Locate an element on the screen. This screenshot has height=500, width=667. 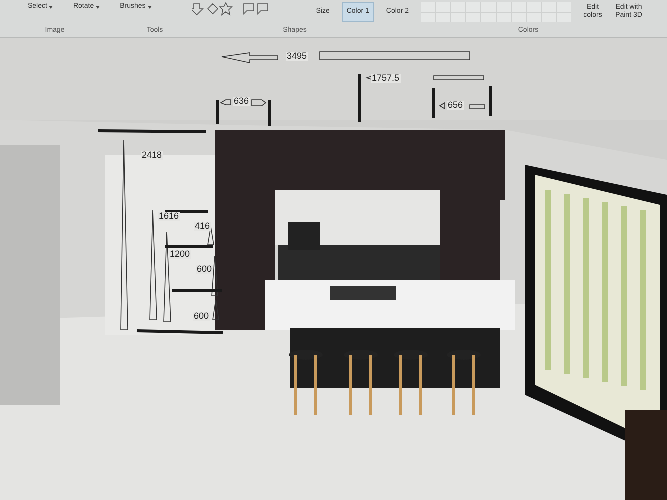
dimension-label: 416 is located at coordinates (203, 226).